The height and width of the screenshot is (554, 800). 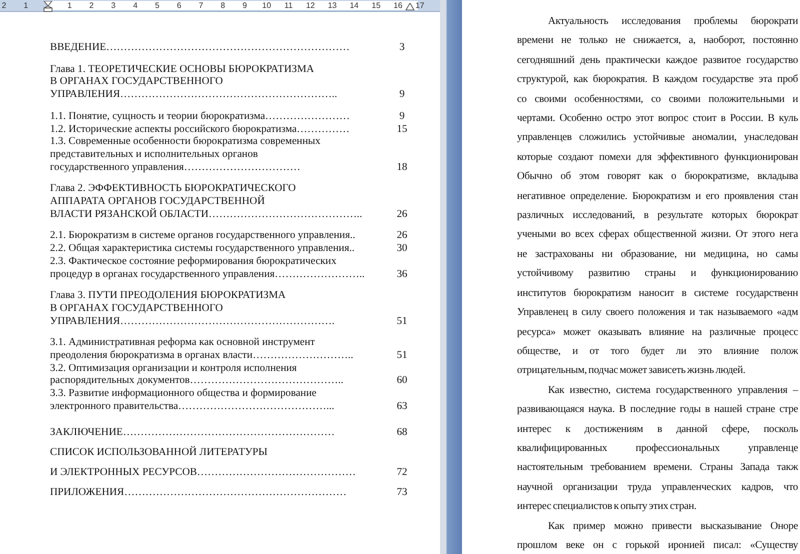 What do you see at coordinates (402, 381) in the screenshot?
I see `page-number: 60` at bounding box center [402, 381].